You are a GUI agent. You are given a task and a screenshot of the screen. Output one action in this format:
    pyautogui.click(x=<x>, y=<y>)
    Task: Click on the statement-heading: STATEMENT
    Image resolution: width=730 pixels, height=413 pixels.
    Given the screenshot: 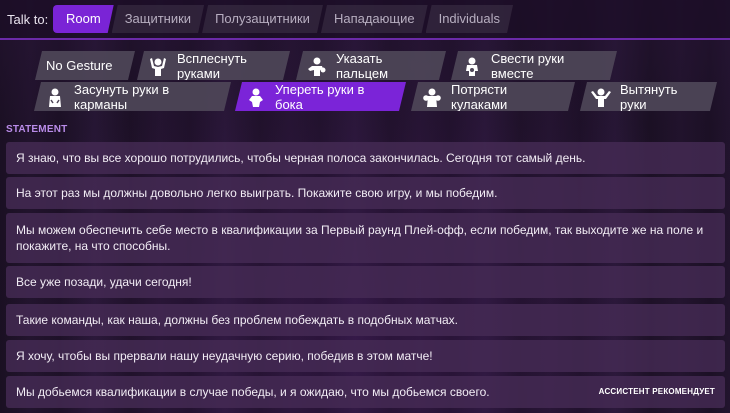 What is the action you would take?
    pyautogui.click(x=37, y=129)
    